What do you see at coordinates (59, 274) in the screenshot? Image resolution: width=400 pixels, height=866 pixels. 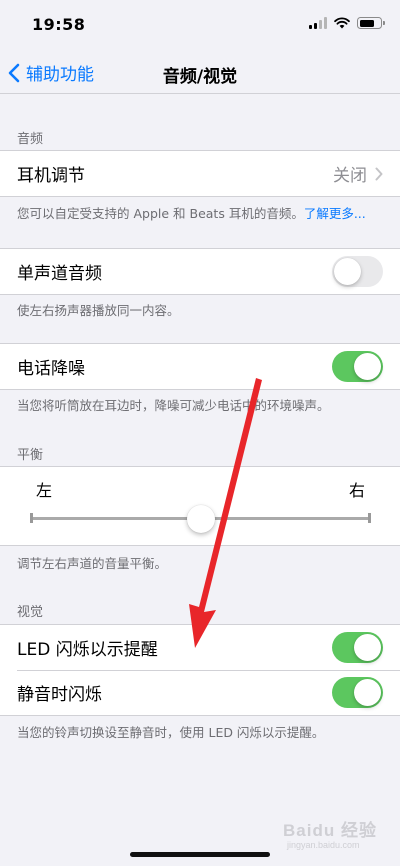 I see `mono-audio-label: 单声道音频` at bounding box center [59, 274].